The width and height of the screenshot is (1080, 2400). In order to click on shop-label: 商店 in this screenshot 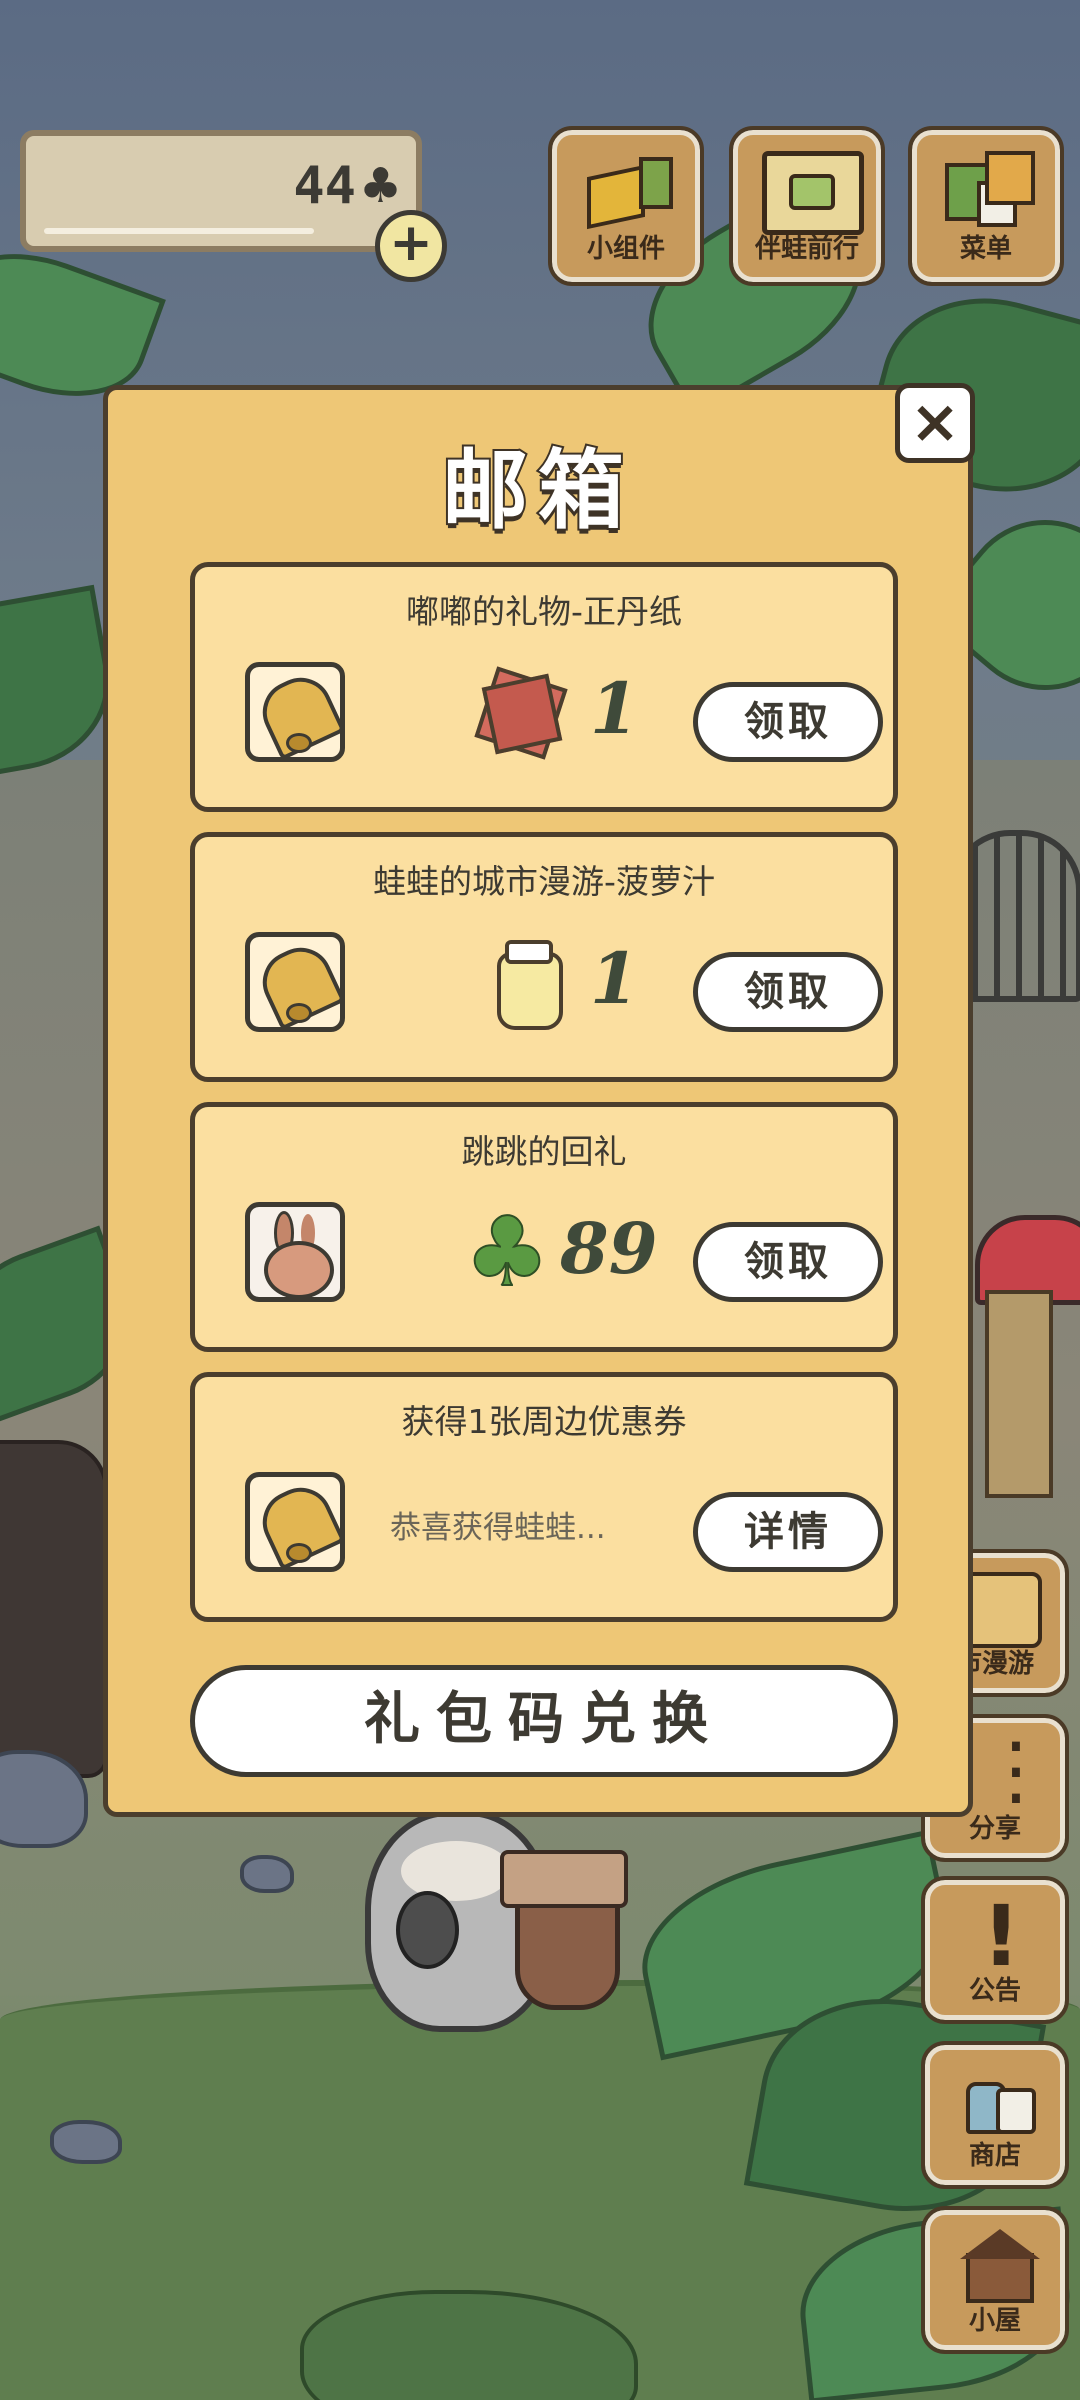, I will do `click(994, 2156)`.